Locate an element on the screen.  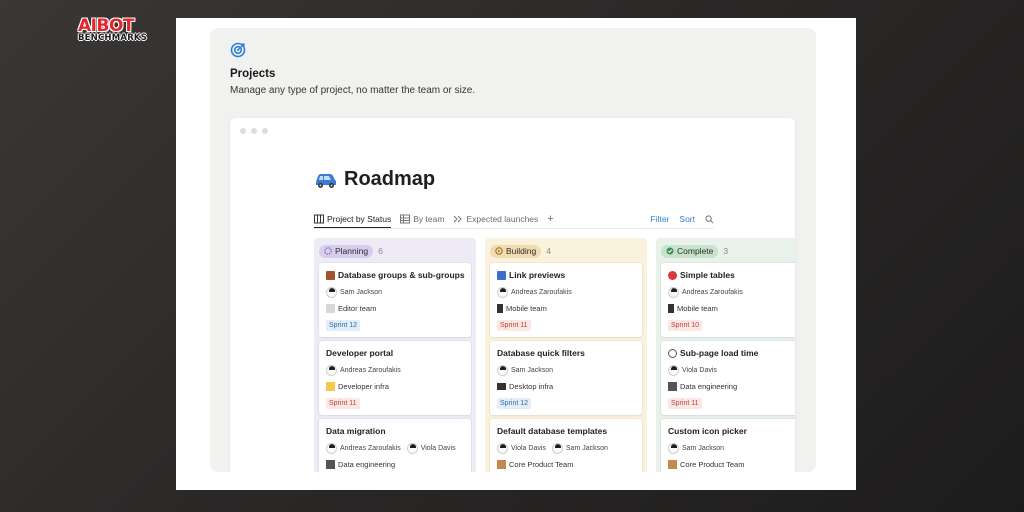
roadmap-heading: Roadmap is located at coordinates (374, 179).